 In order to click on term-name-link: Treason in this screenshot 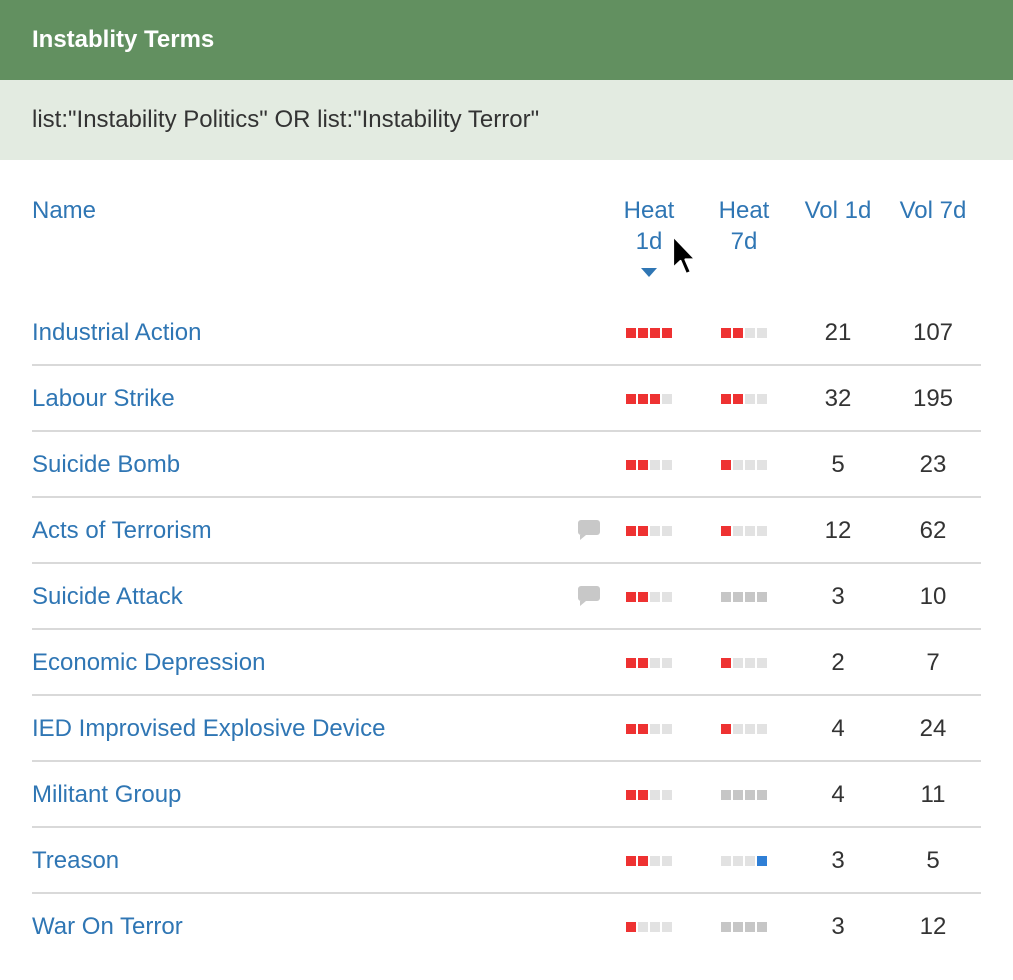, I will do `click(75, 861)`.